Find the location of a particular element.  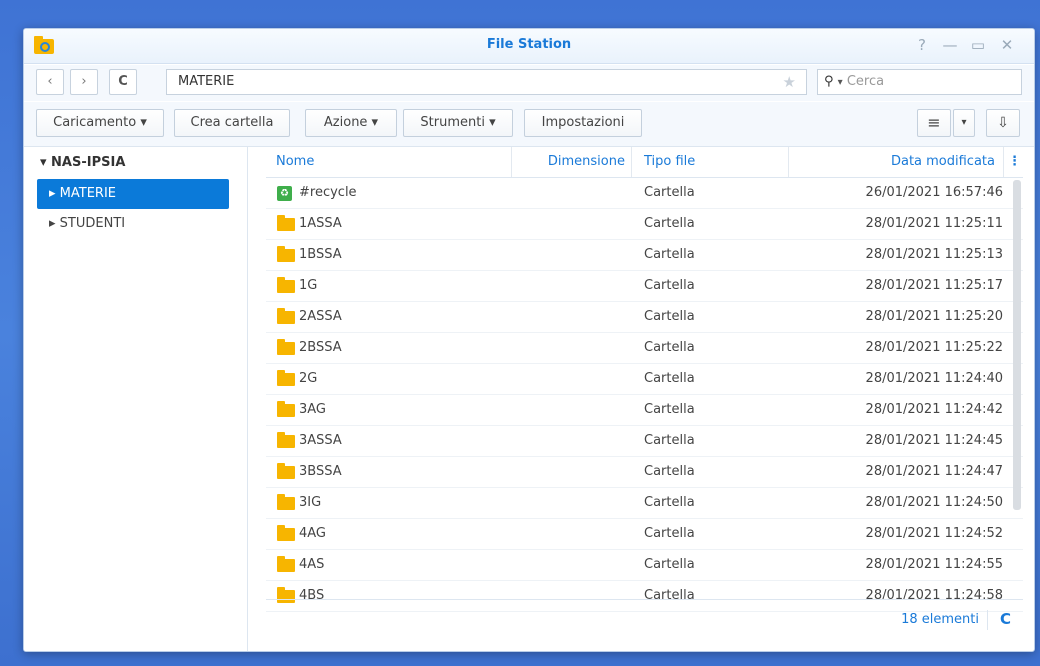

refresh-icon: C is located at coordinates (1005, 619).